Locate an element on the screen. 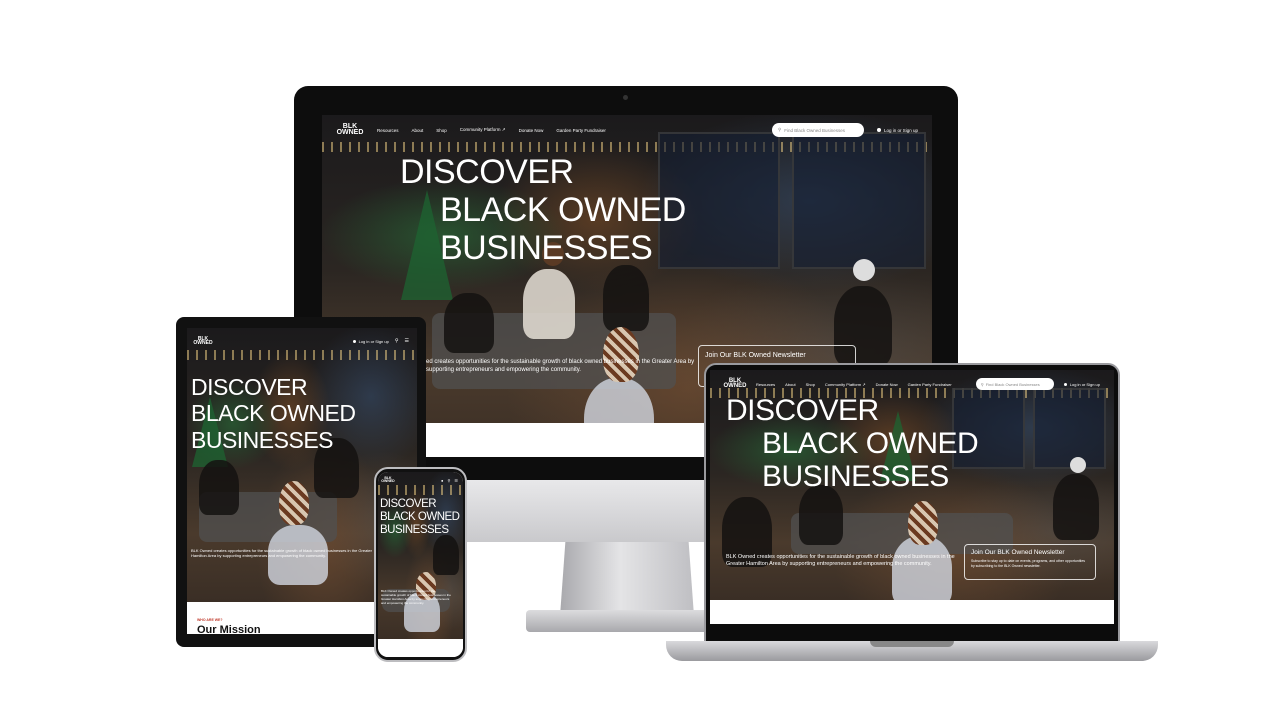 The width and height of the screenshot is (1280, 720). imac-stand-foot is located at coordinates (626, 621).